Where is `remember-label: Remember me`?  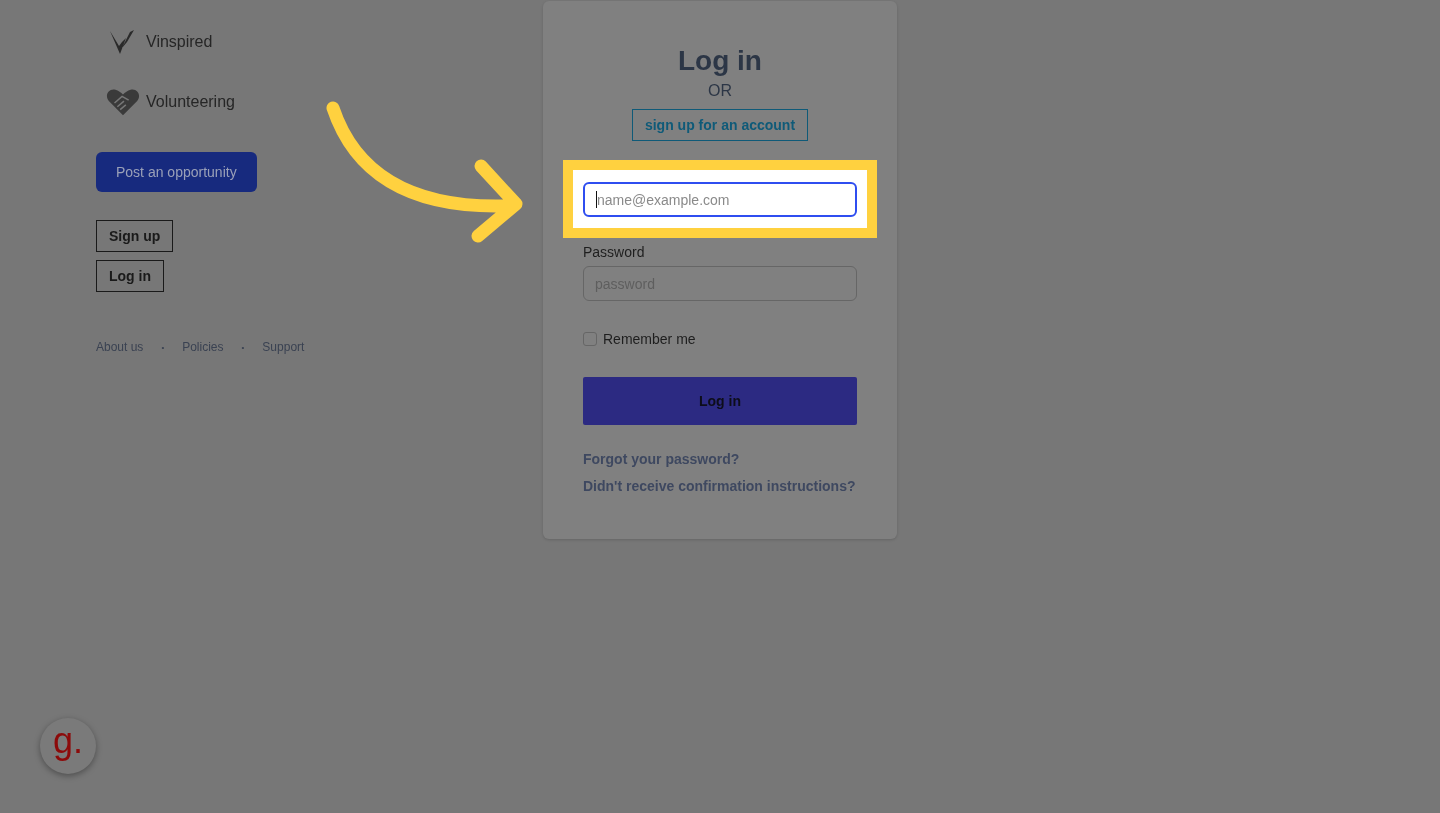 remember-label: Remember me is located at coordinates (649, 339).